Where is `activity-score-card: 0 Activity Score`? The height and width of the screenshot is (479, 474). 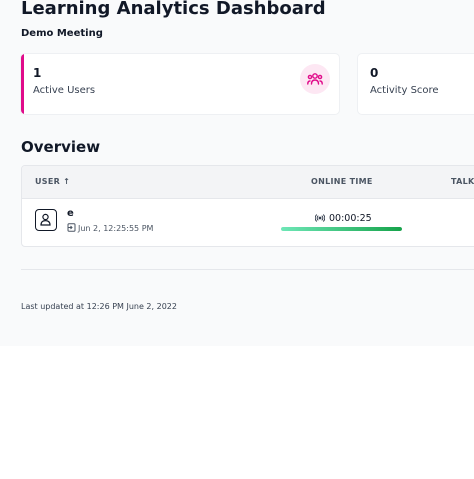 activity-score-card: 0 Activity Score is located at coordinates (416, 84).